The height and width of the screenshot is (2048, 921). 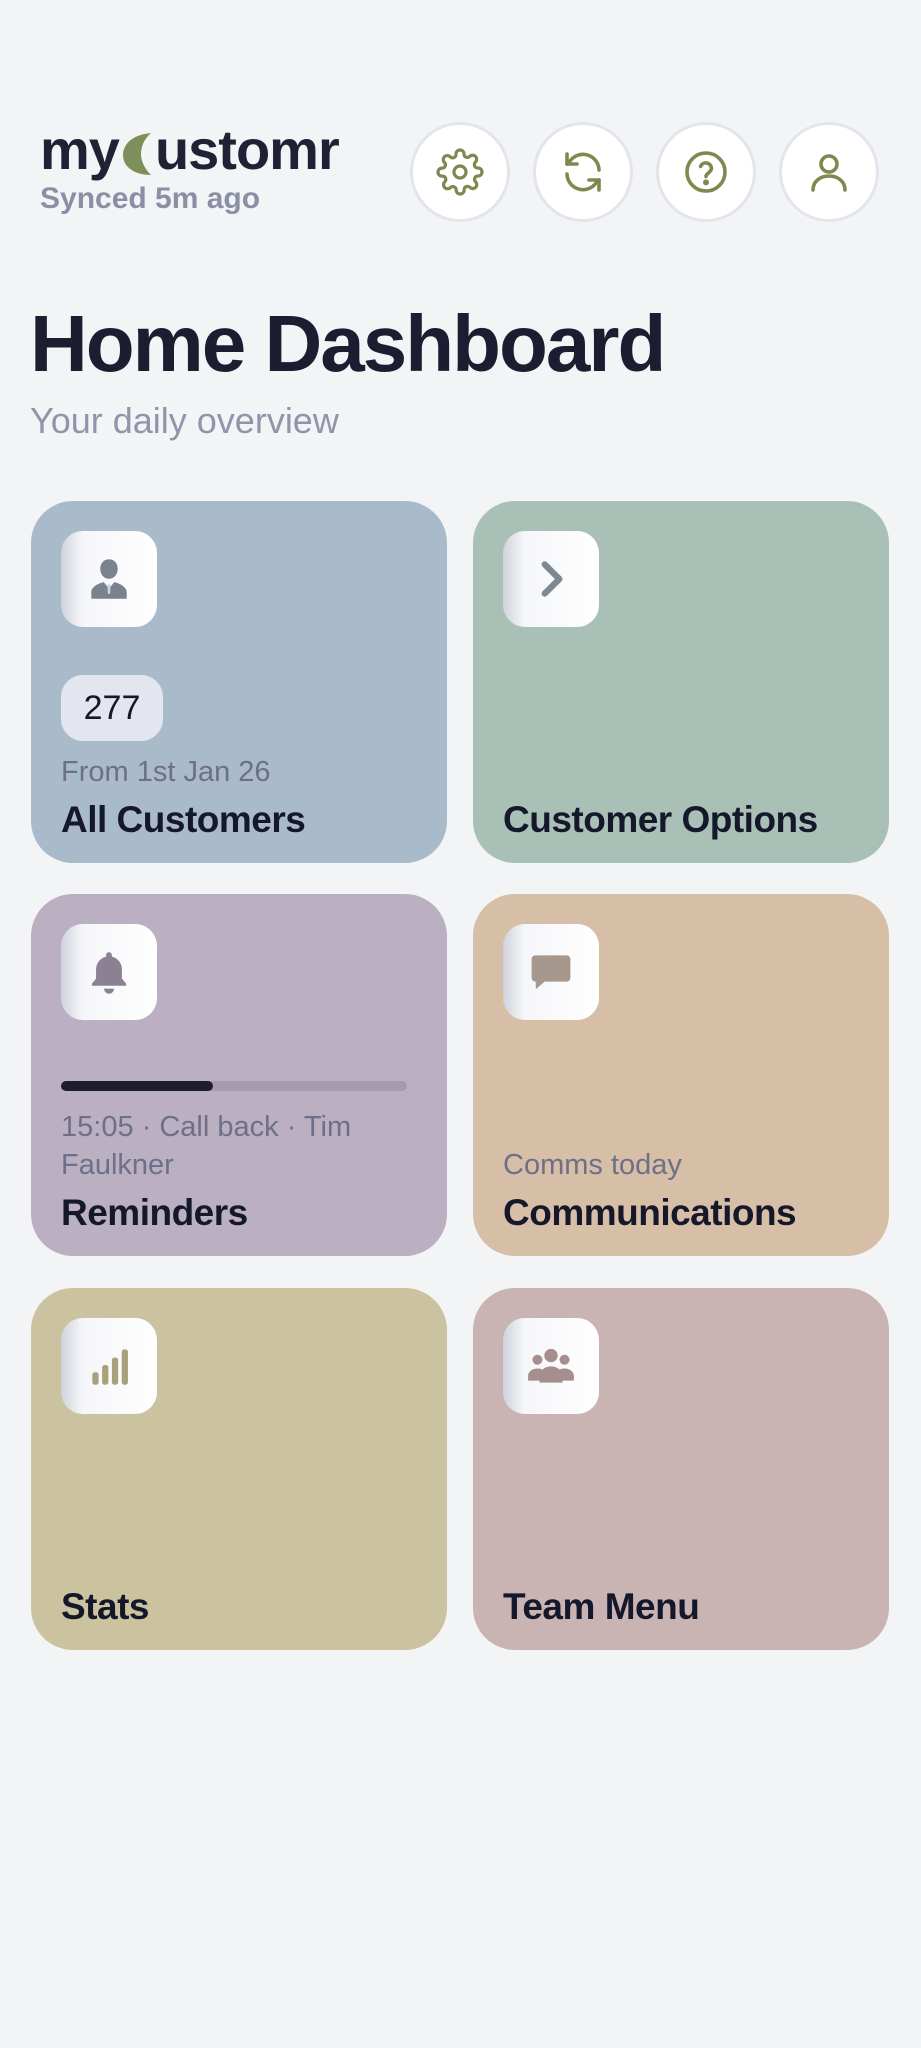 What do you see at coordinates (592, 1165) in the screenshot?
I see `comms-today-label: Comms today` at bounding box center [592, 1165].